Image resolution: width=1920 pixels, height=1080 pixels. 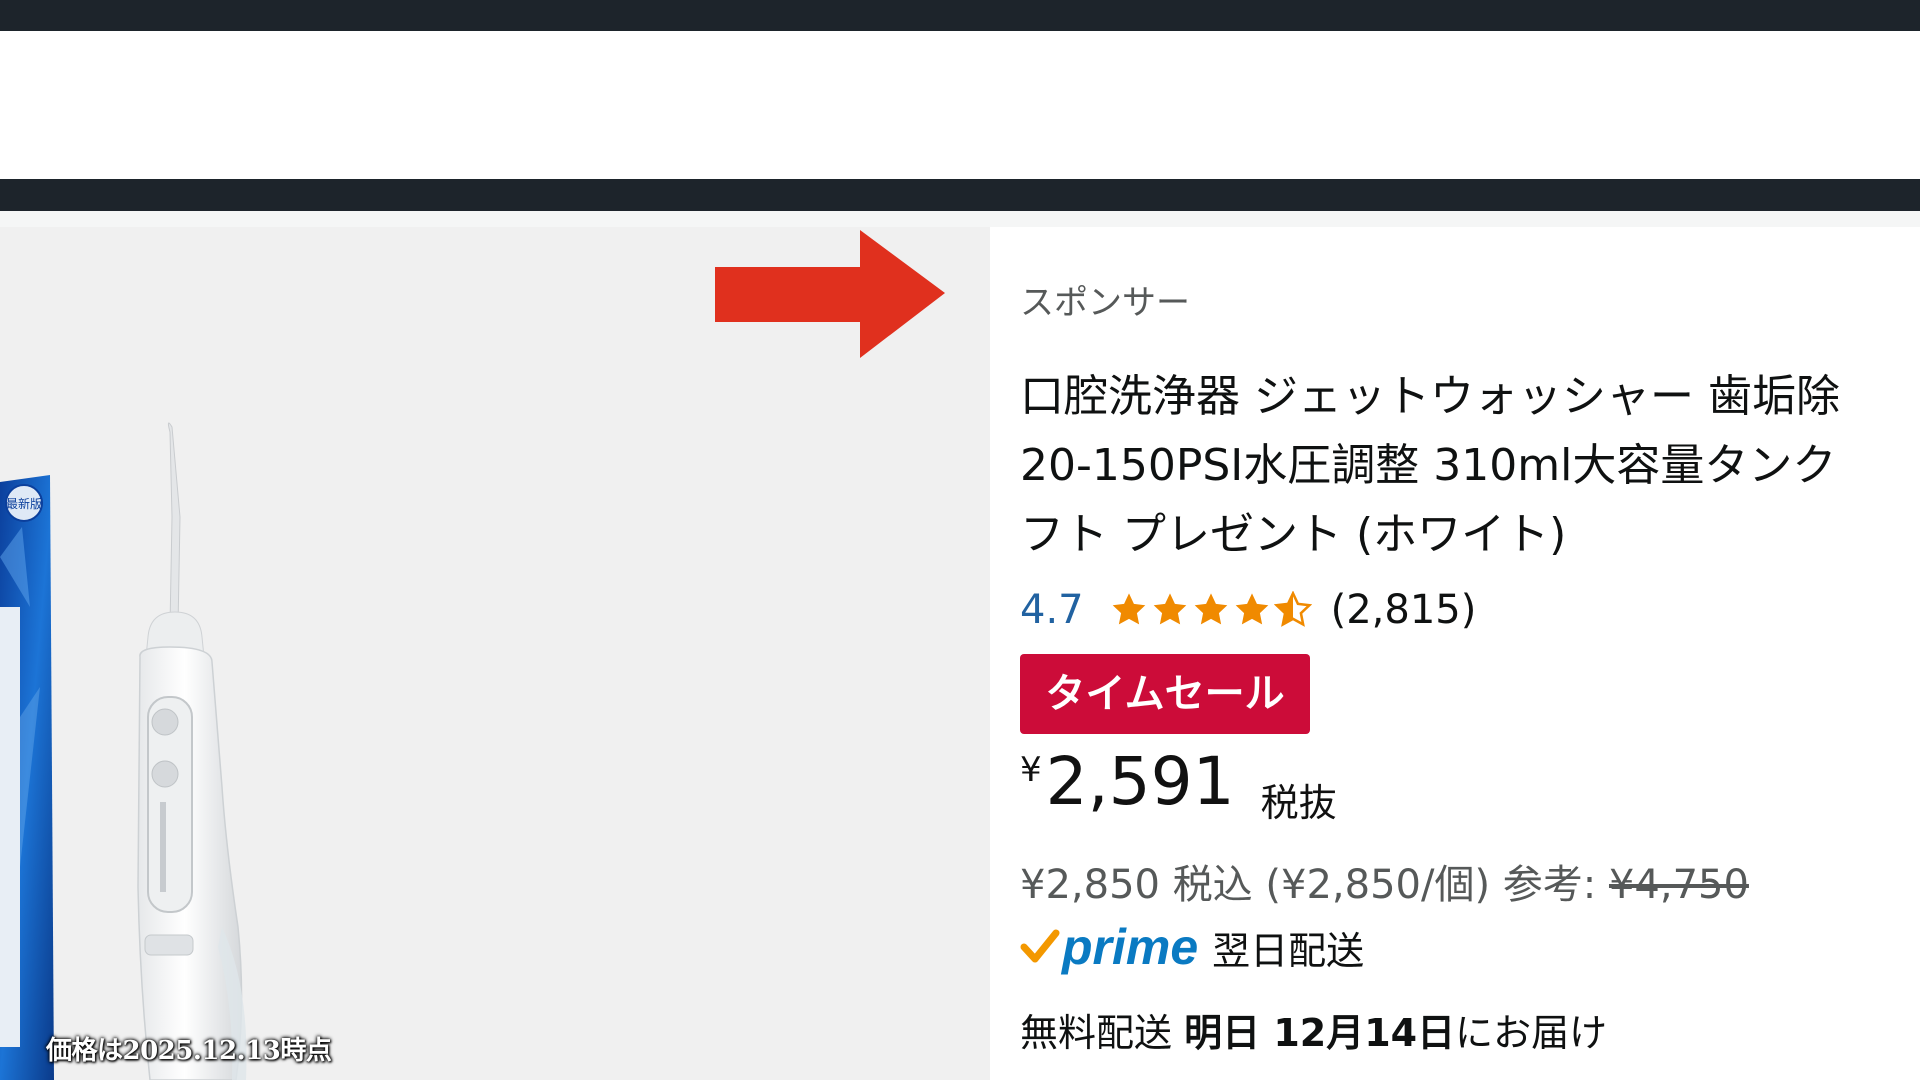 What do you see at coordinates (174, 525) in the screenshot?
I see `nozzle-shape` at bounding box center [174, 525].